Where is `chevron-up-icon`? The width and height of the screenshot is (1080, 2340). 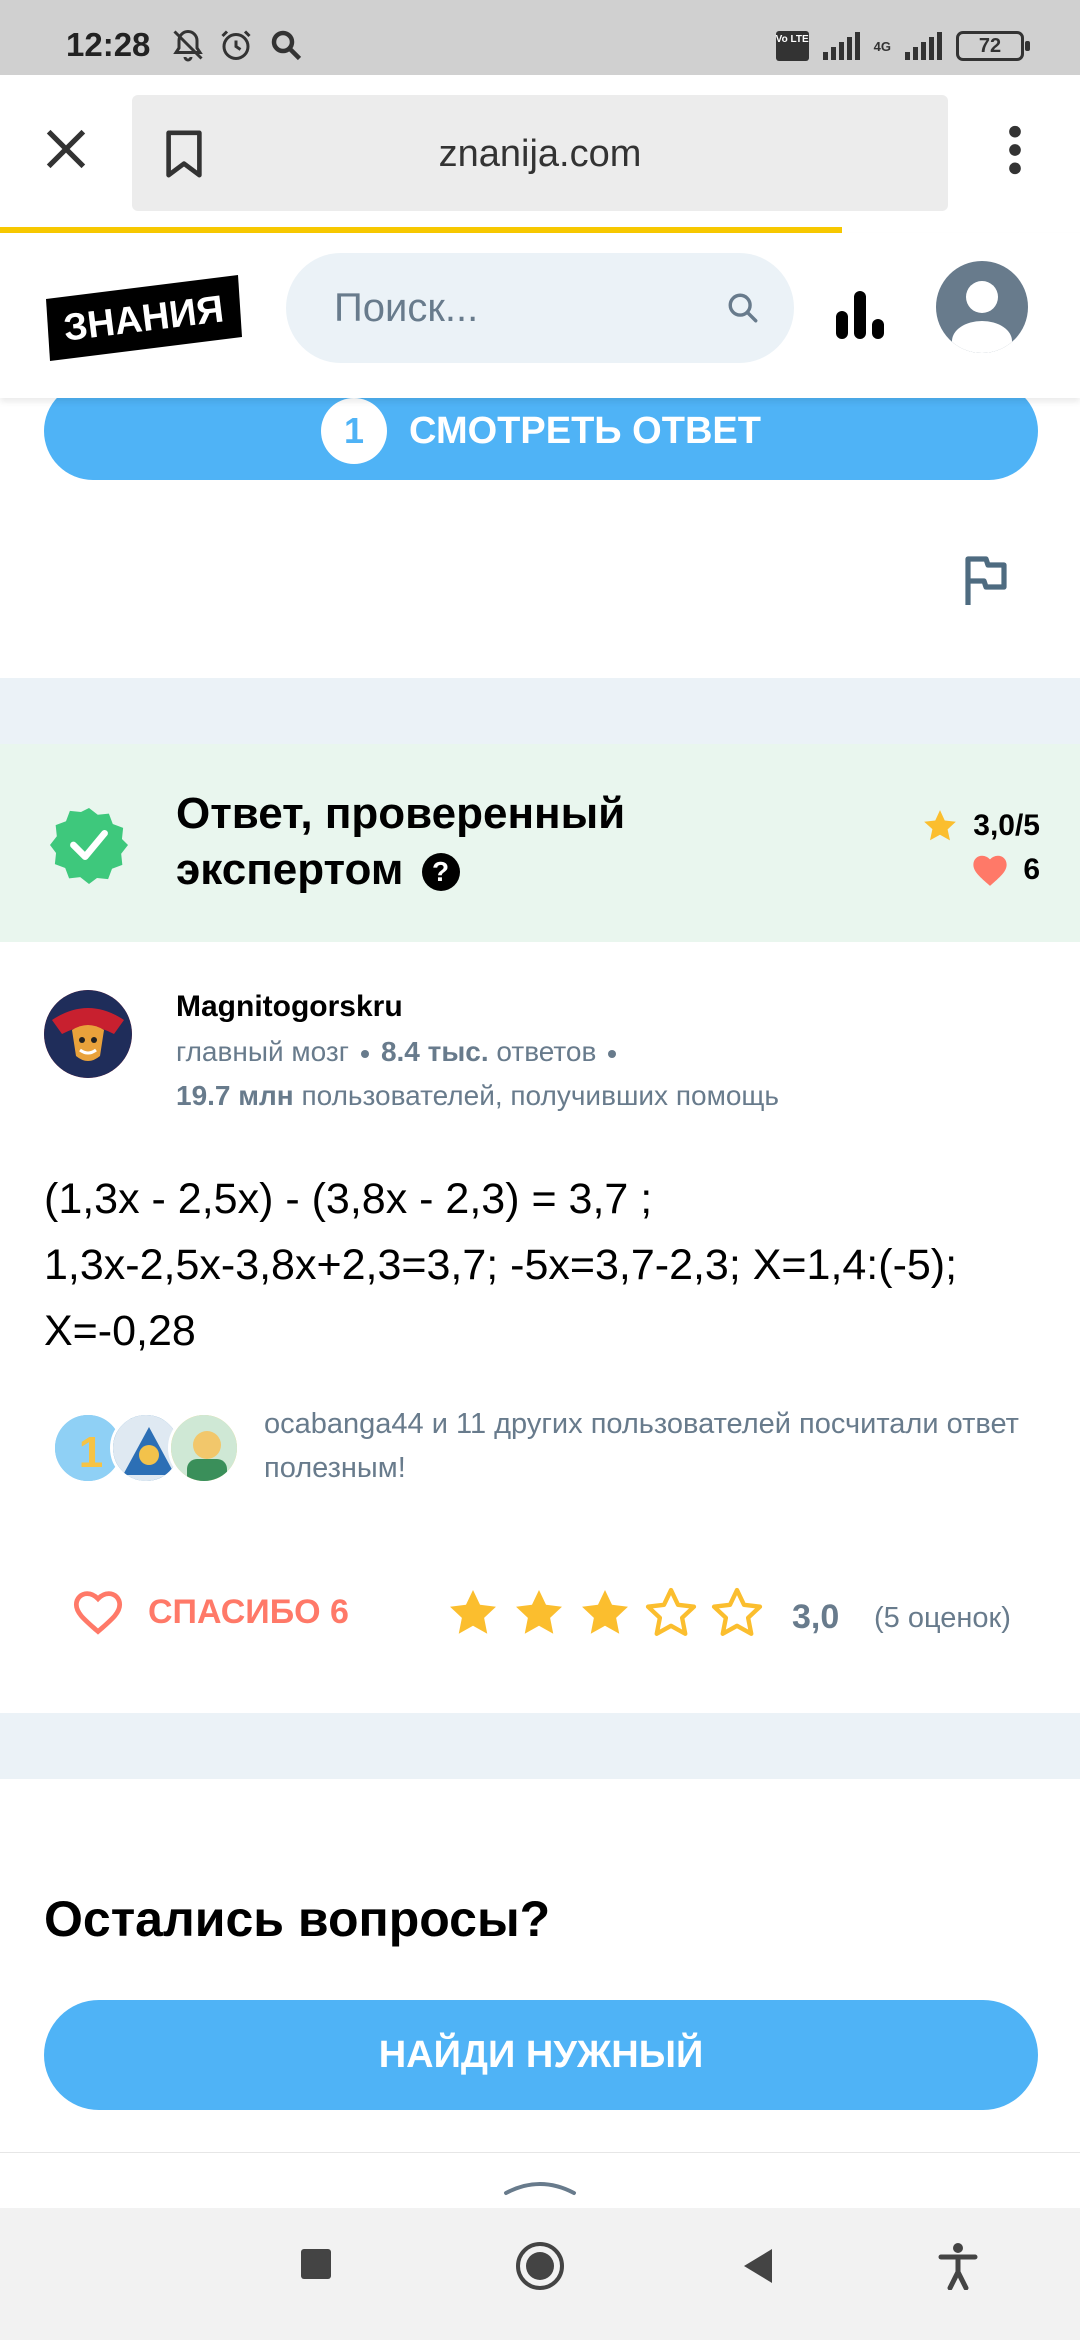
chevron-up-icon is located at coordinates (540, 2185).